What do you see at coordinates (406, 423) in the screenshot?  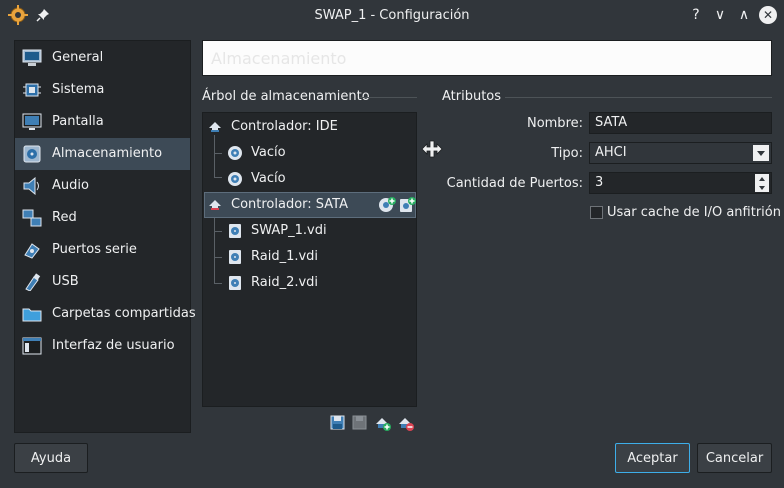 I see `remove-attachment-icon` at bounding box center [406, 423].